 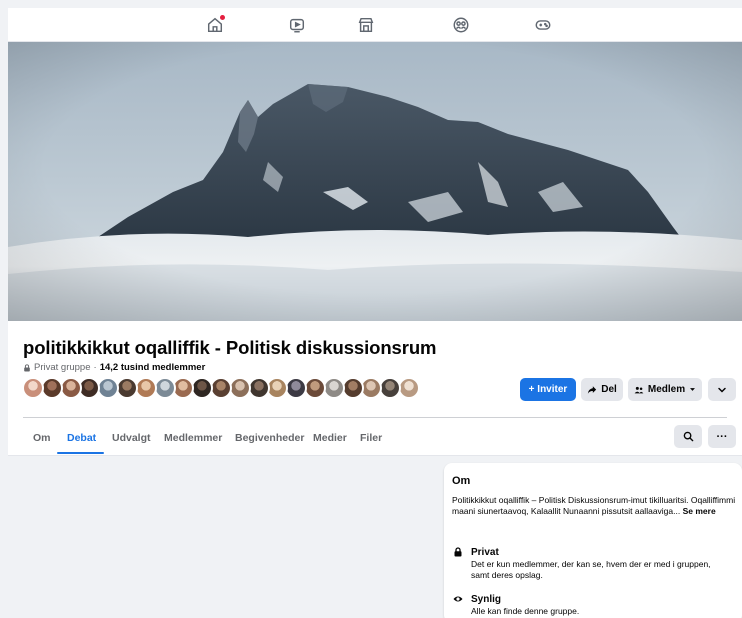 I want to click on member-avatars, so click(x=232, y=388).